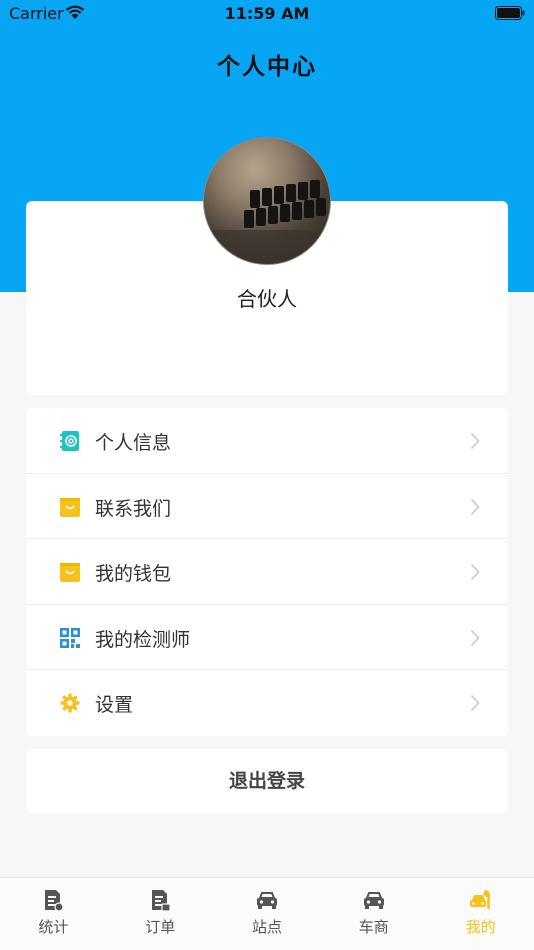 The width and height of the screenshot is (534, 950). Describe the element at coordinates (133, 508) in the screenshot. I see `menu-item-label: 联系我们` at that location.